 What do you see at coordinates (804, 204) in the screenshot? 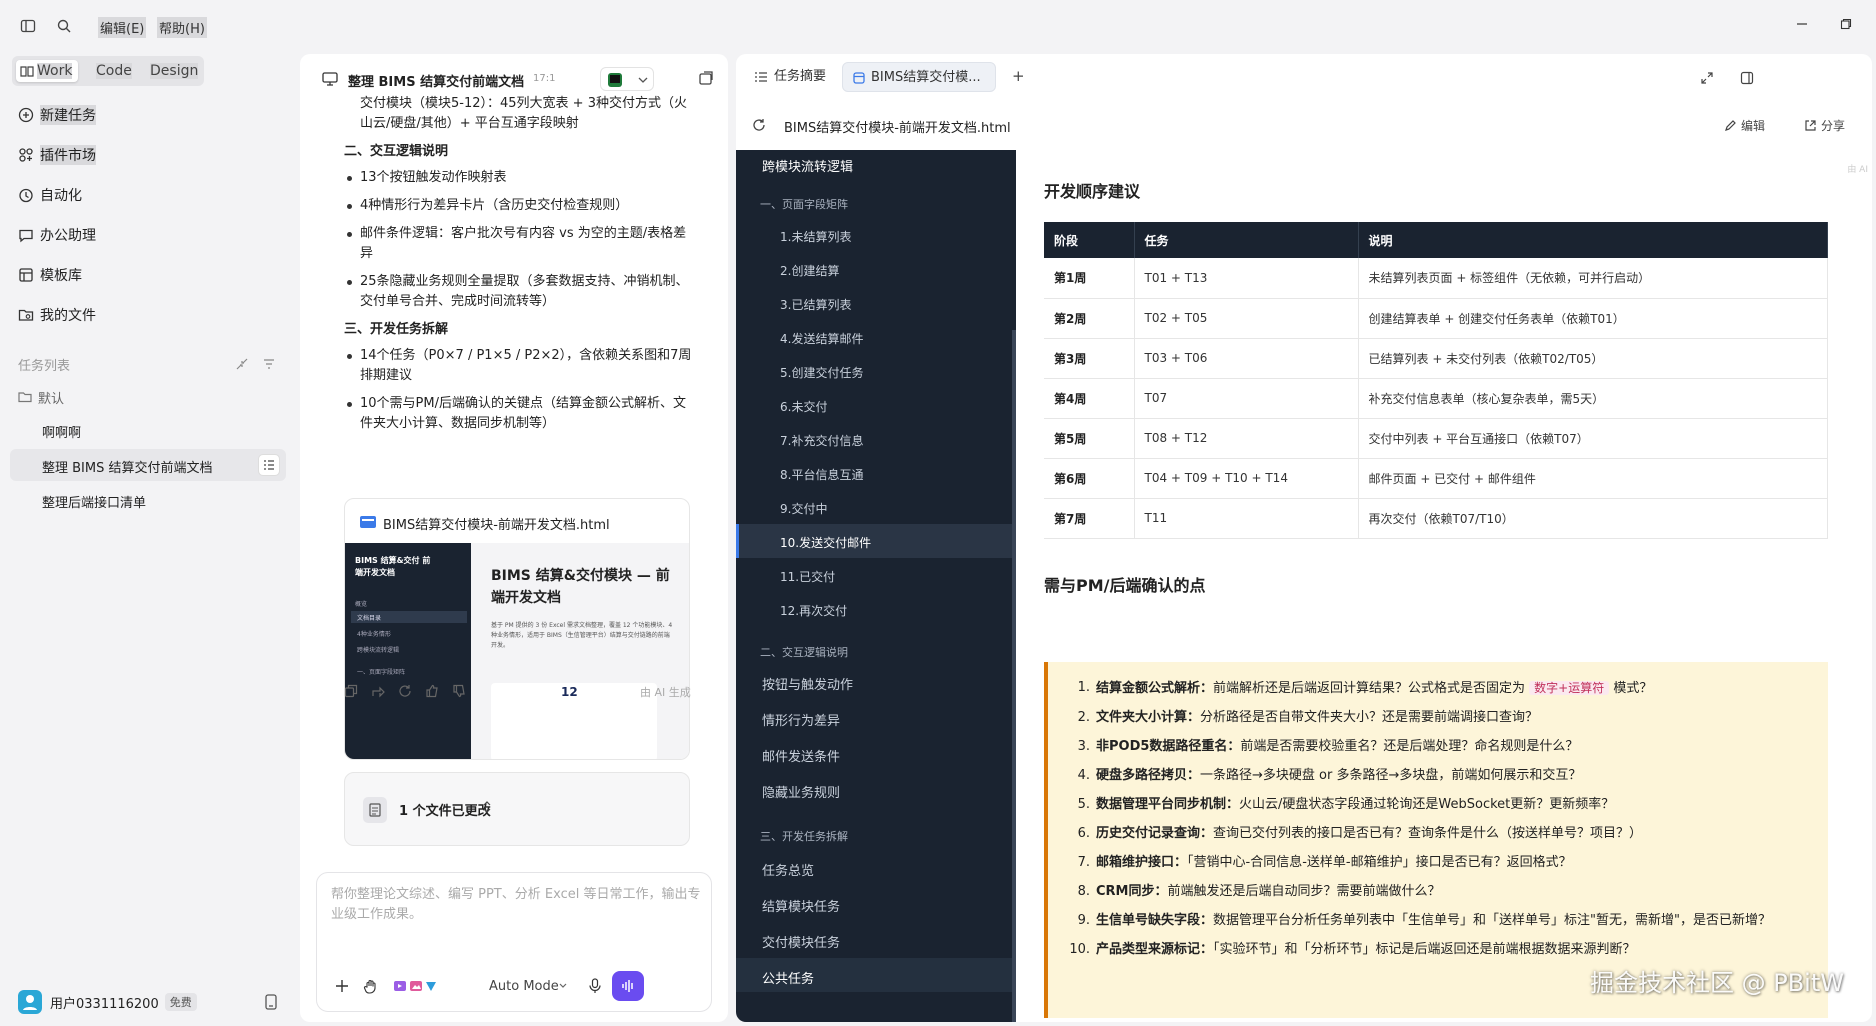
I see `toc-section: 一、页面字段矩阵` at bounding box center [804, 204].